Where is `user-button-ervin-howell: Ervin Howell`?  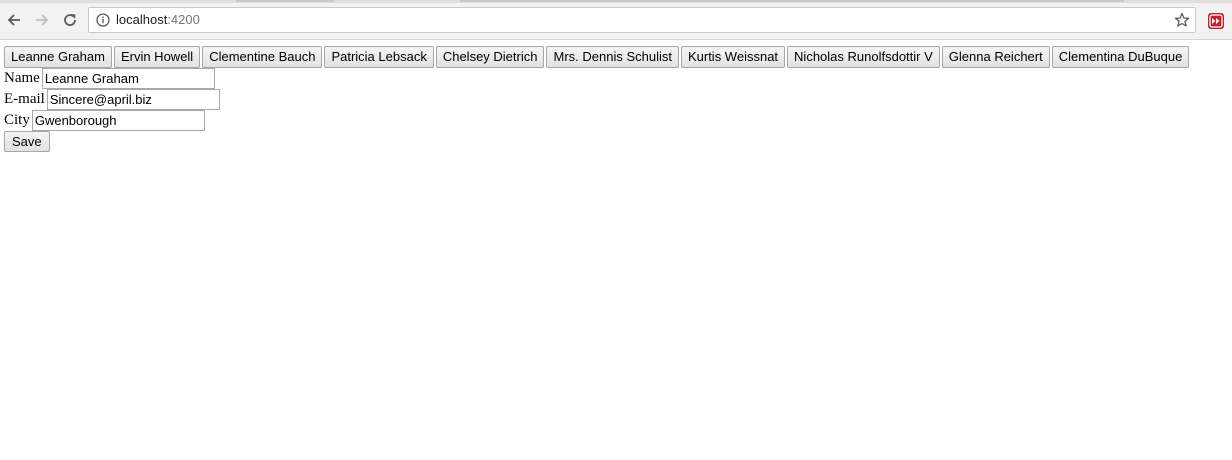
user-button-ervin-howell: Ervin Howell is located at coordinates (157, 57).